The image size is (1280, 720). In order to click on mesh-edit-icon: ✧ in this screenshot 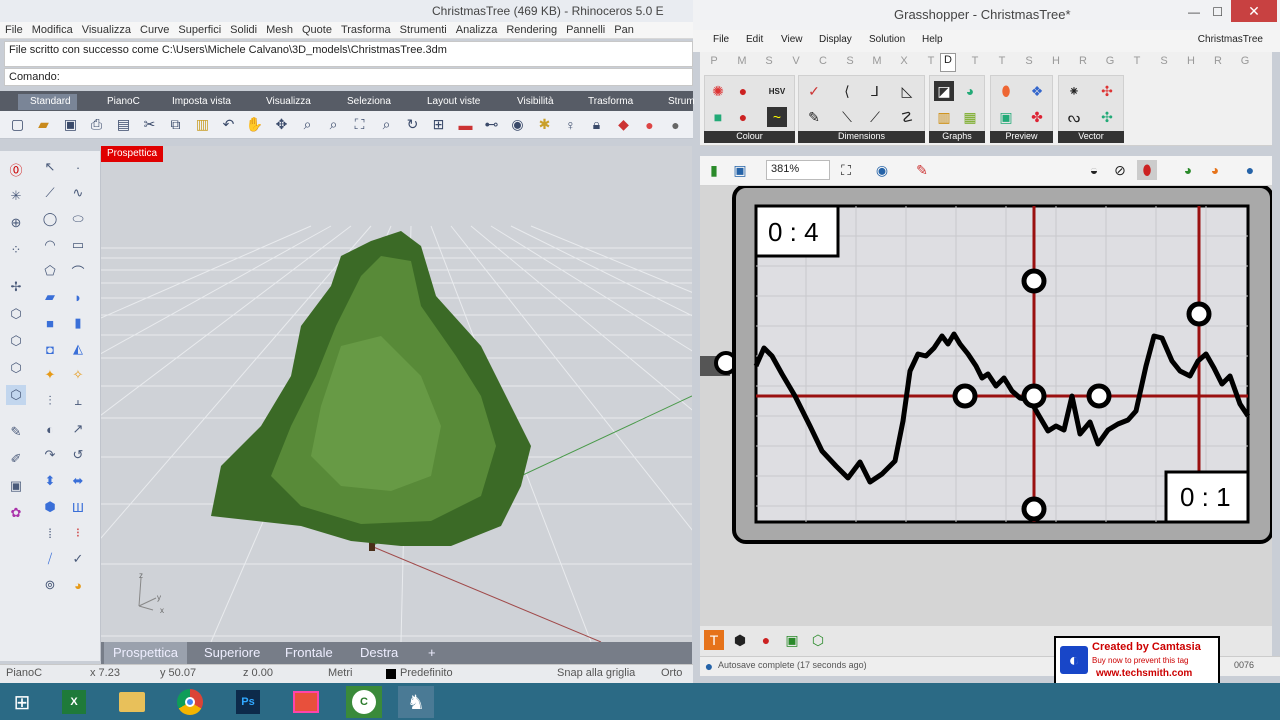, I will do `click(78, 375)`.